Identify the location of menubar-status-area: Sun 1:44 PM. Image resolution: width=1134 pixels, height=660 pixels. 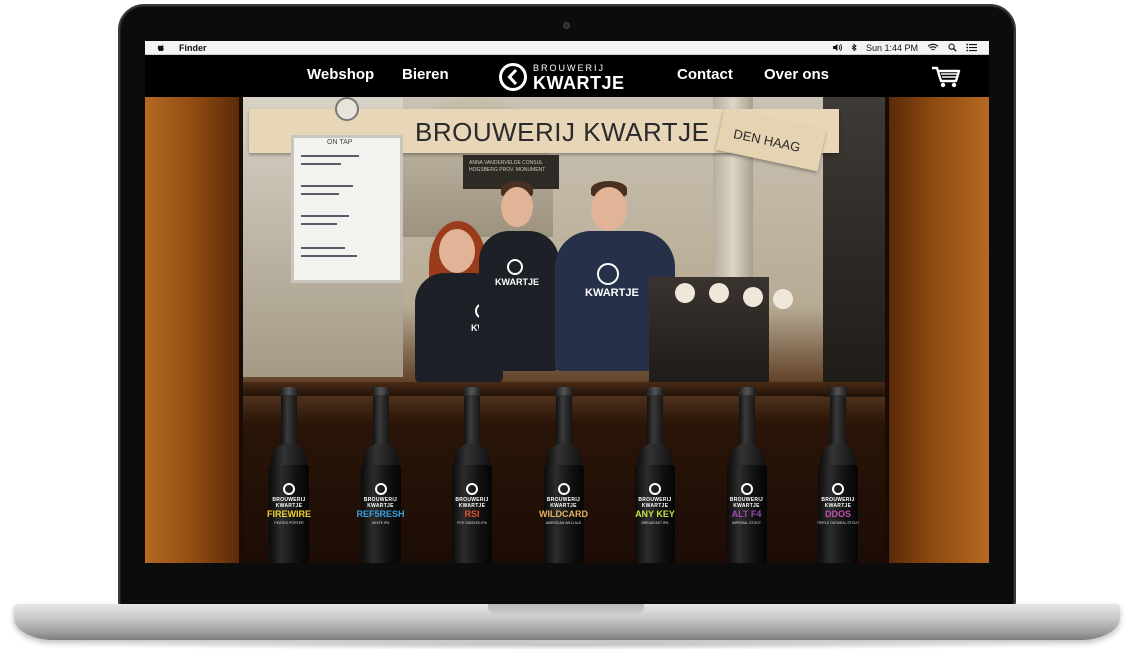
(904, 48).